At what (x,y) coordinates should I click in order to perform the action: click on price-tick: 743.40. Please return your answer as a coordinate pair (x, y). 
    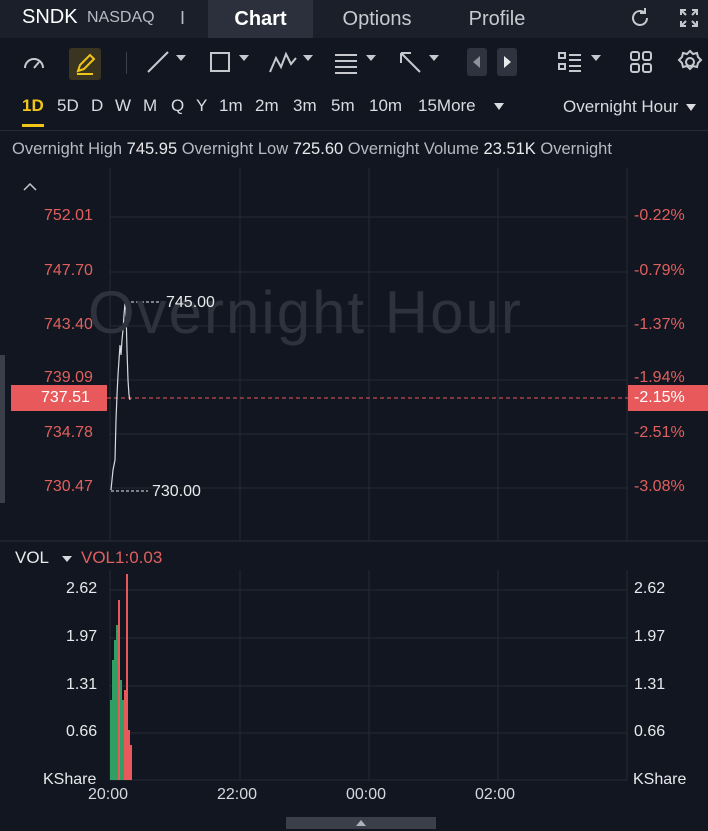
    Looking at the image, I should click on (68, 324).